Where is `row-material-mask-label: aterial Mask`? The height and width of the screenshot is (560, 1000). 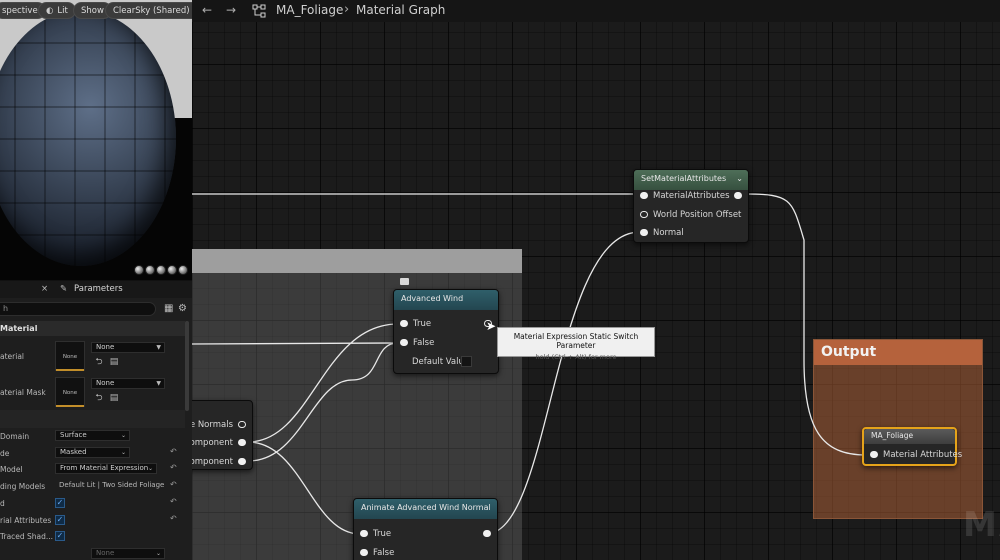
row-material-mask-label: aterial Mask is located at coordinates (23, 392).